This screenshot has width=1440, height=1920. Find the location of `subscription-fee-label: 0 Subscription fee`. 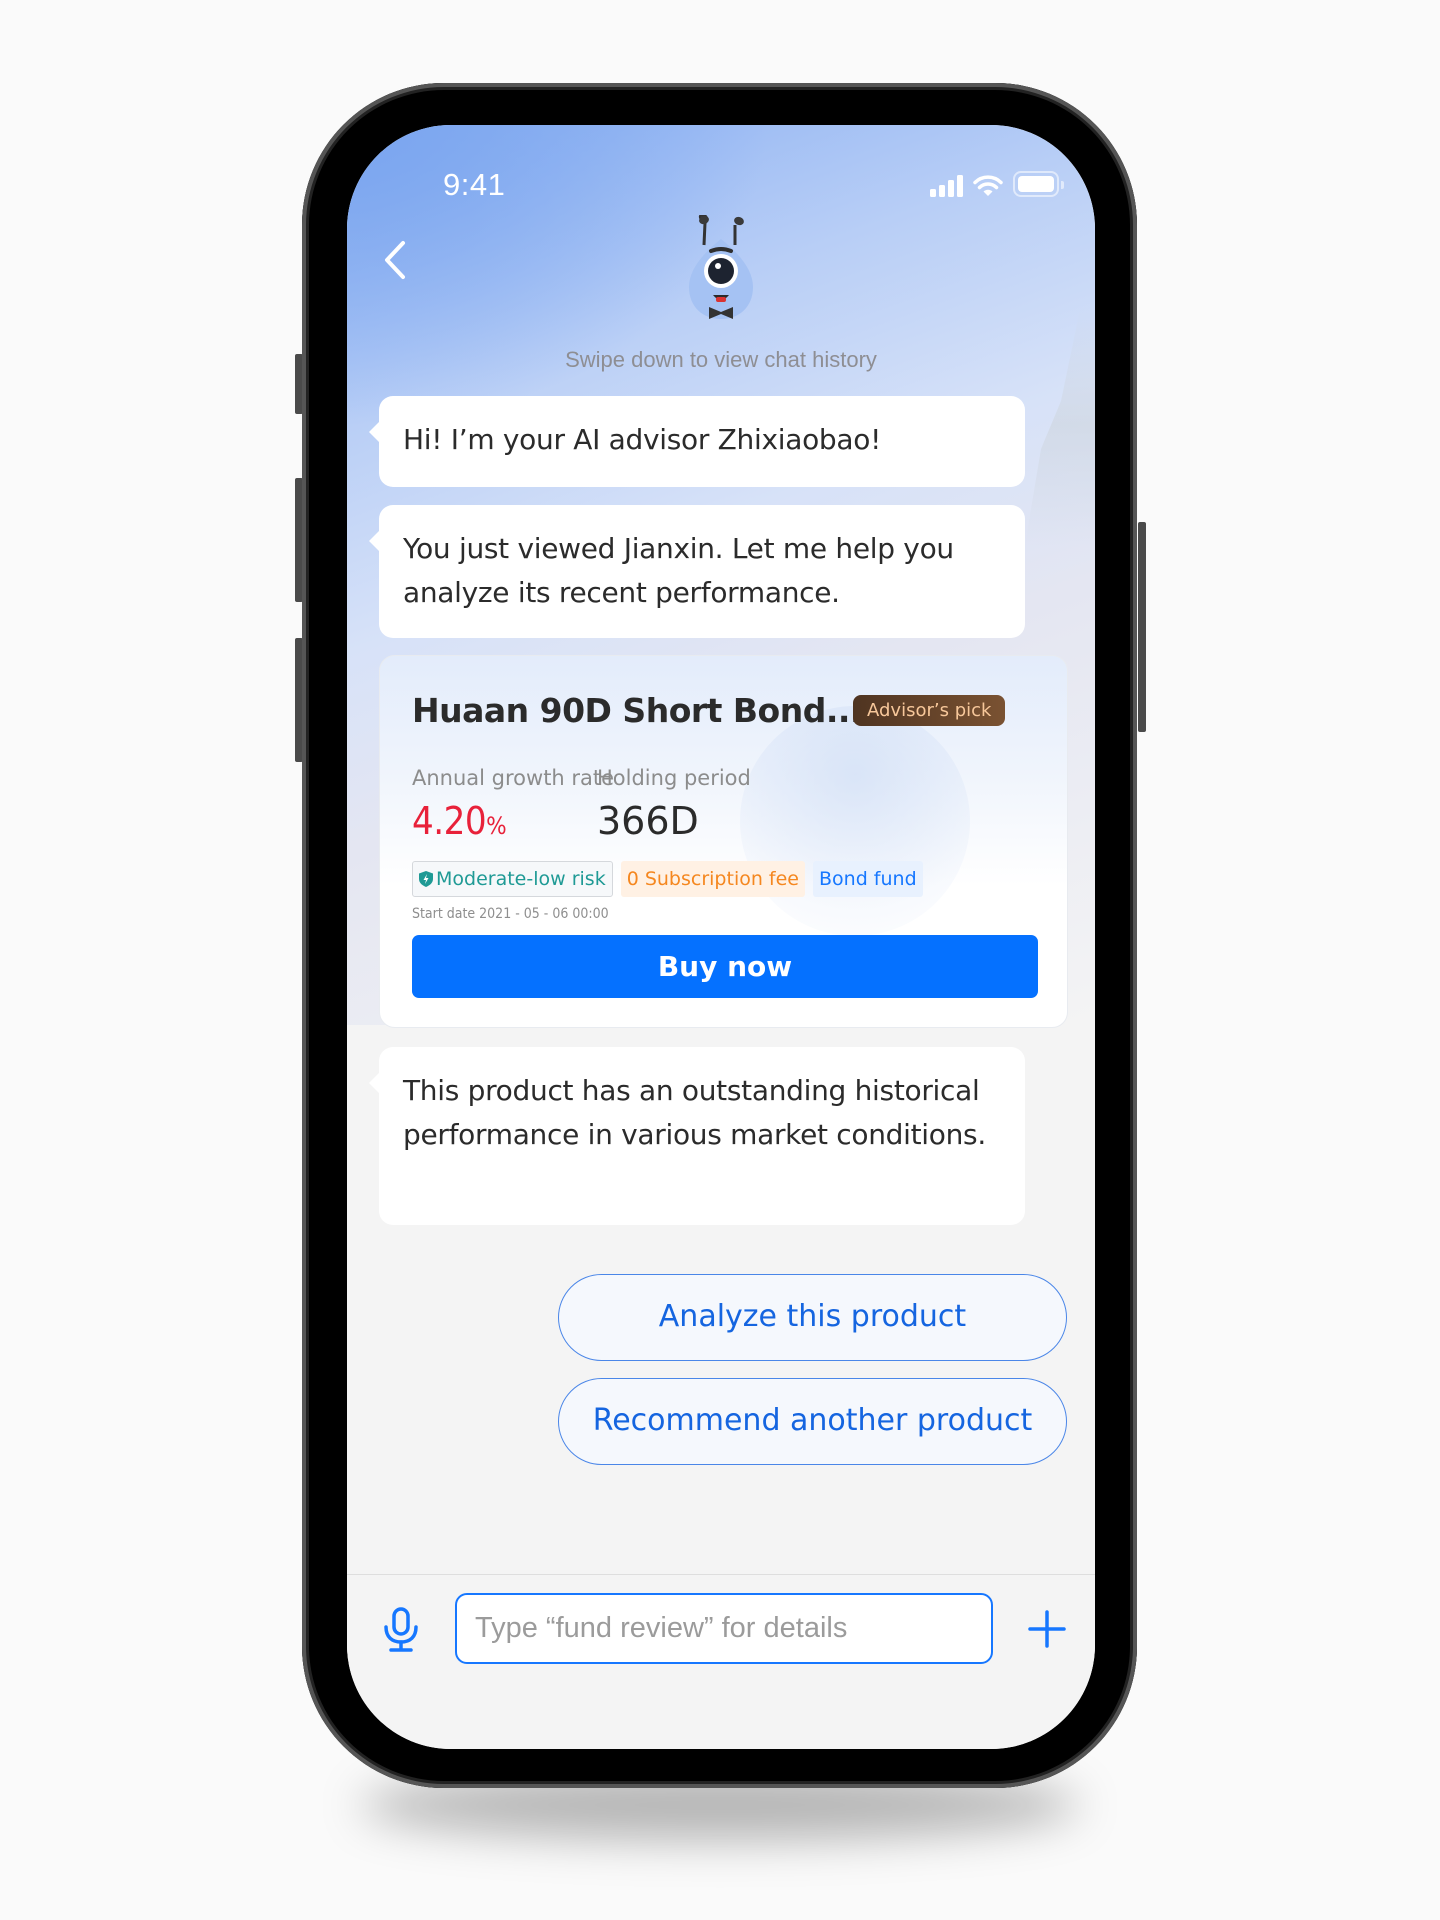

subscription-fee-label: 0 Subscription fee is located at coordinates (712, 879).